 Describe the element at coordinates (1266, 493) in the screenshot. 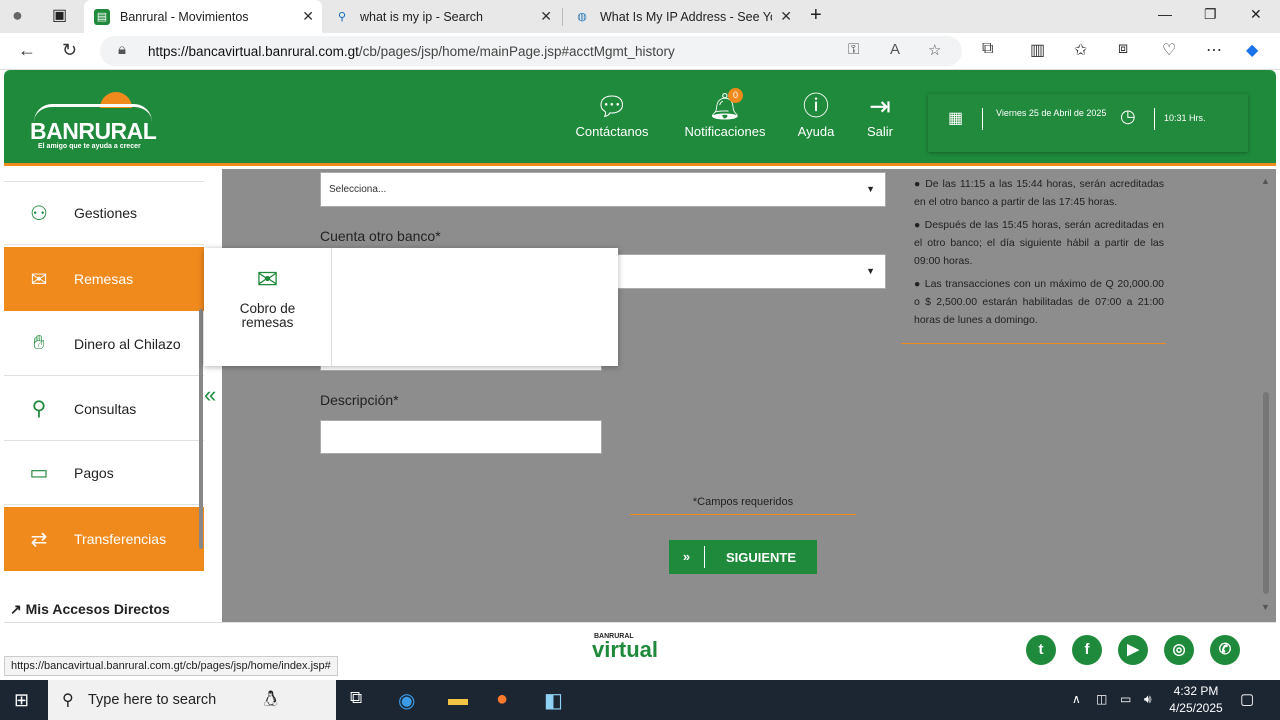

I see `content-scrollbar` at that location.